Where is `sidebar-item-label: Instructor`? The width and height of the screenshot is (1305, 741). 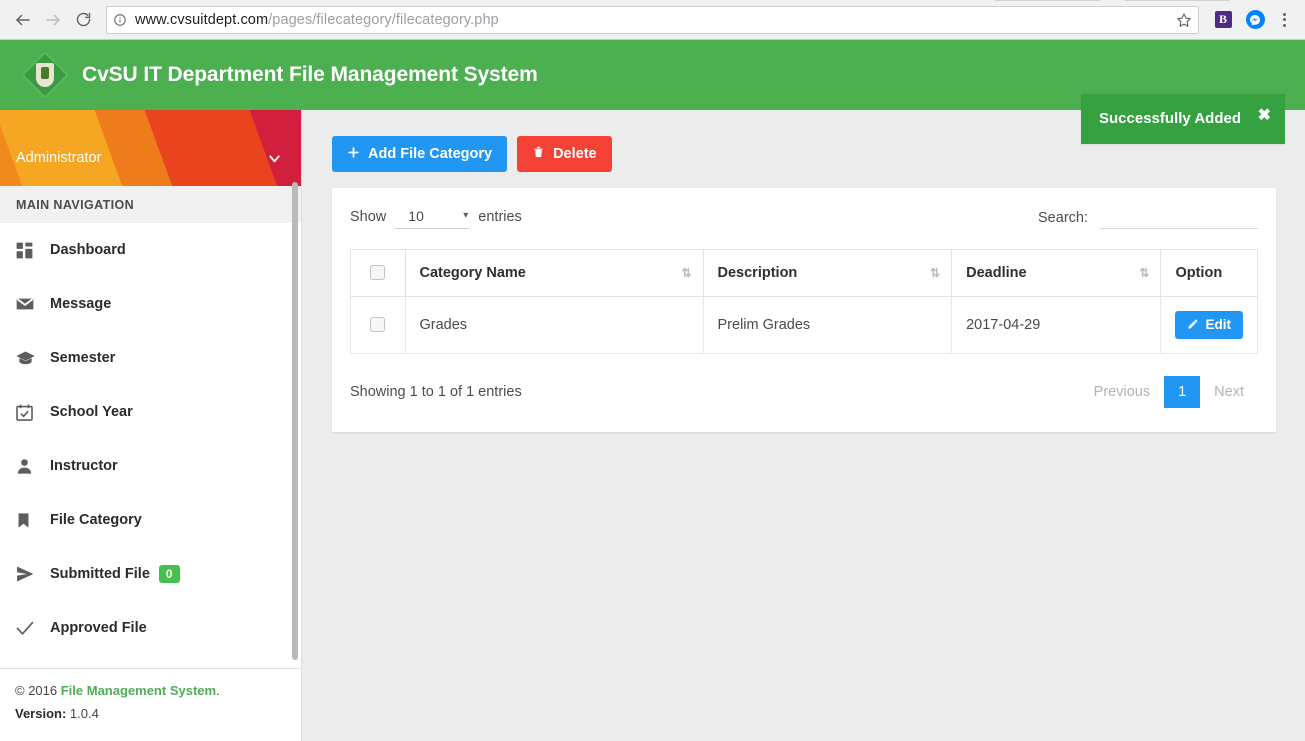
sidebar-item-label: Instructor is located at coordinates (84, 466).